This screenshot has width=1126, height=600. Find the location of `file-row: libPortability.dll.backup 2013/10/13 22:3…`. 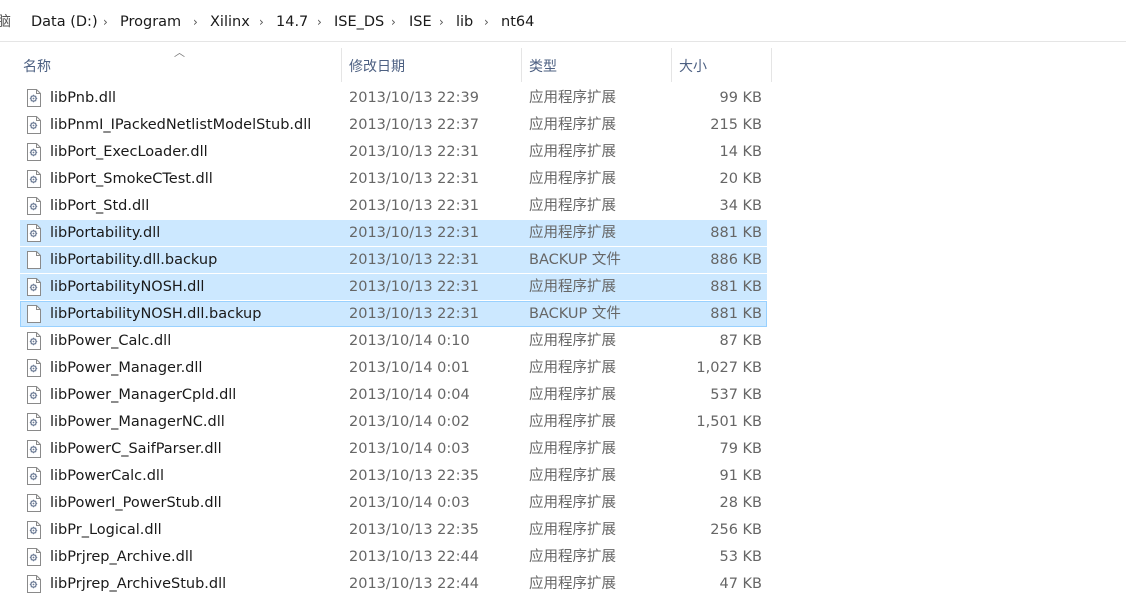

file-row: libPortability.dll.backup 2013/10/13 22:3… is located at coordinates (393, 260).